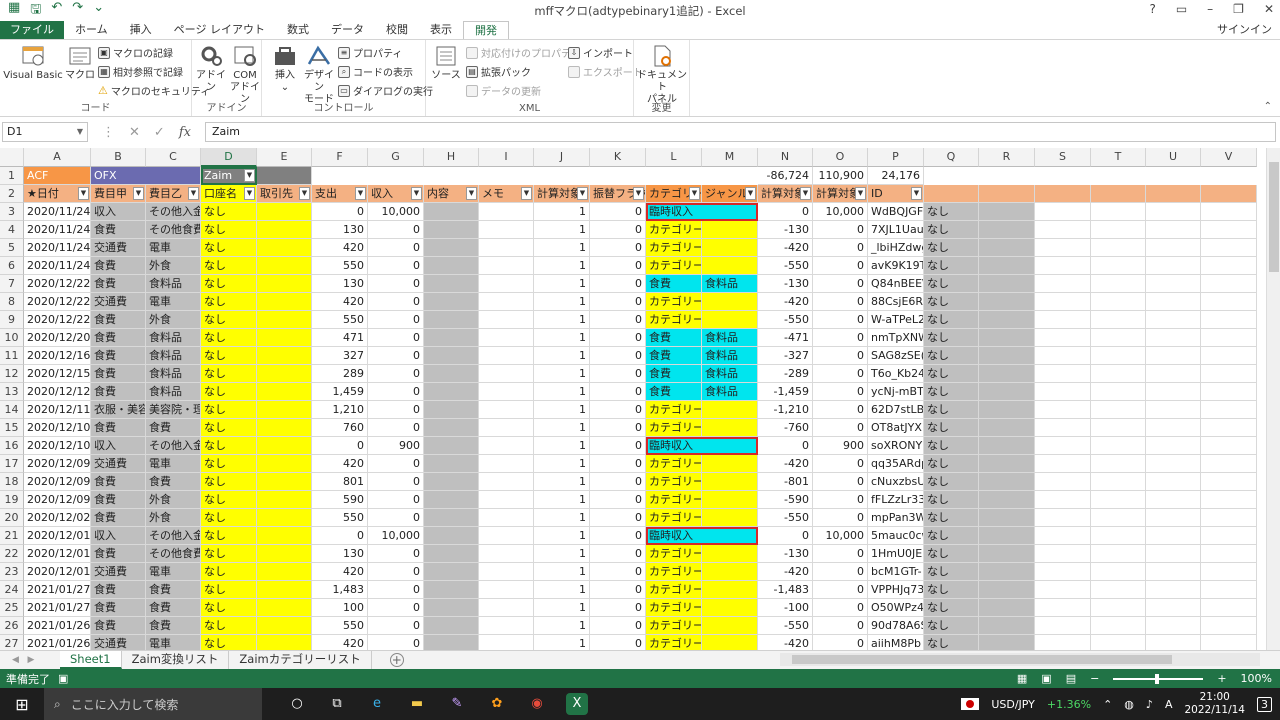 This screenshot has width=1280, height=720. Describe the element at coordinates (896, 642) in the screenshot. I see `cell-id: aiihM8Pb` at that location.